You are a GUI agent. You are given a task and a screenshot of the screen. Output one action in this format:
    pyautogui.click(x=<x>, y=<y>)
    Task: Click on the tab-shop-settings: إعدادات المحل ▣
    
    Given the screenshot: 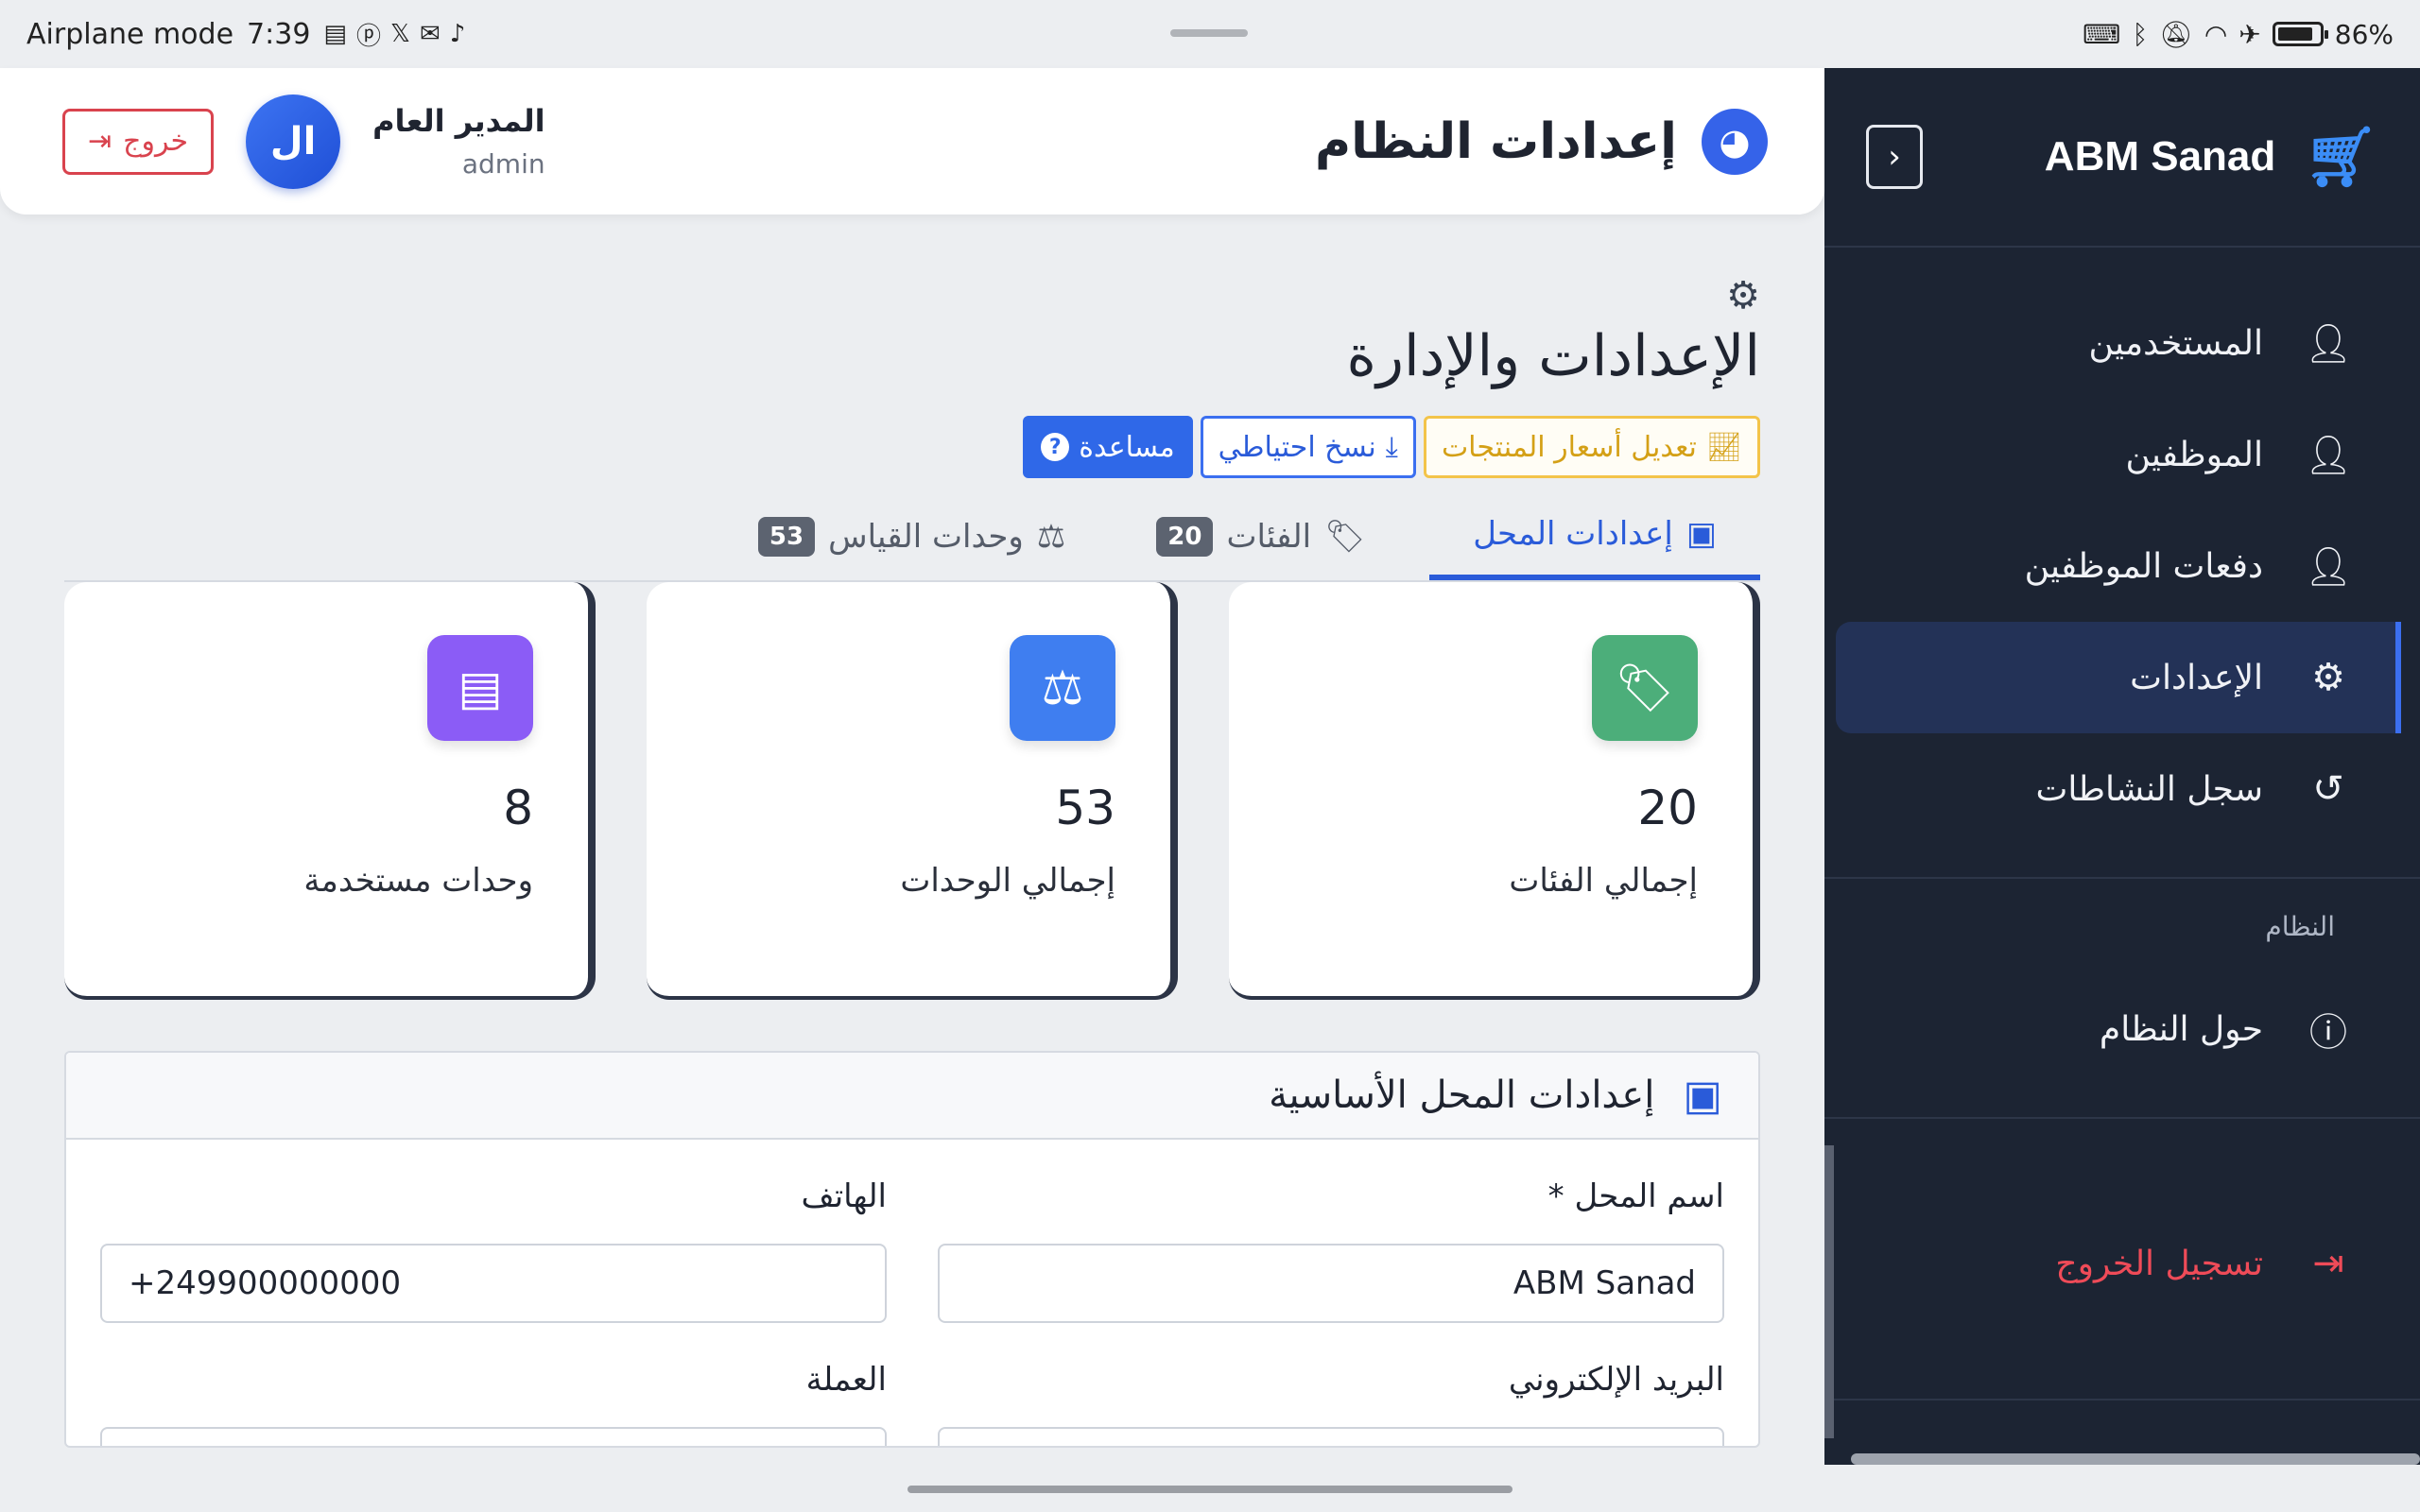 What is the action you would take?
    pyautogui.click(x=1594, y=536)
    